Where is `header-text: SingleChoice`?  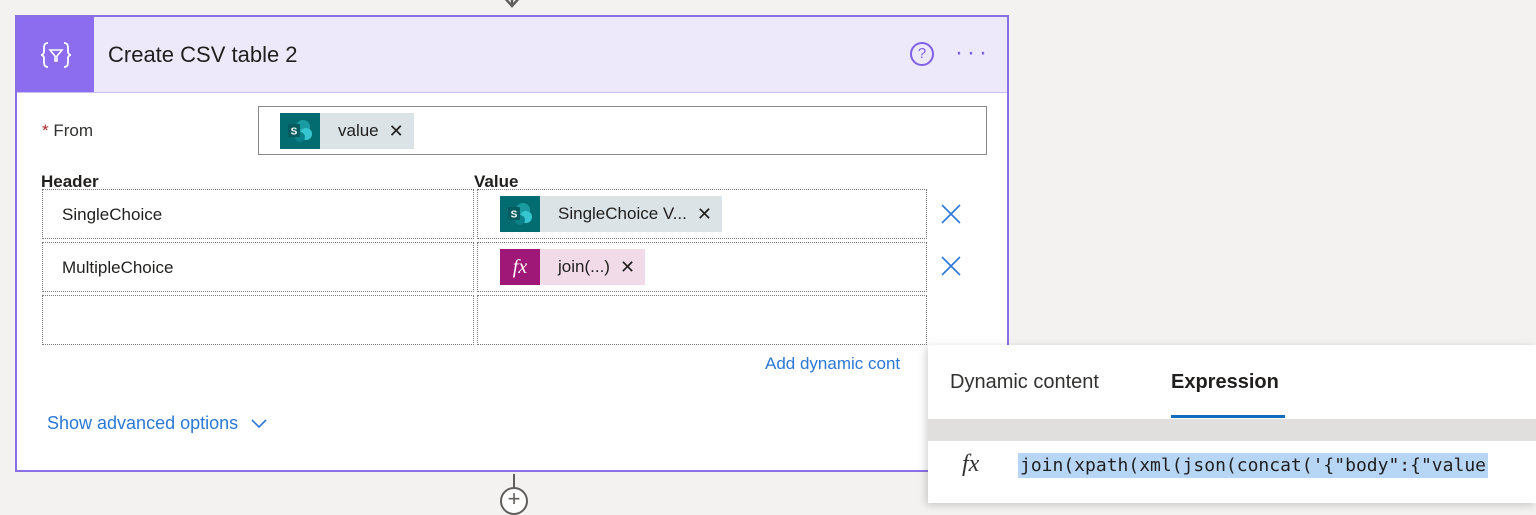 header-text: SingleChoice is located at coordinates (112, 214).